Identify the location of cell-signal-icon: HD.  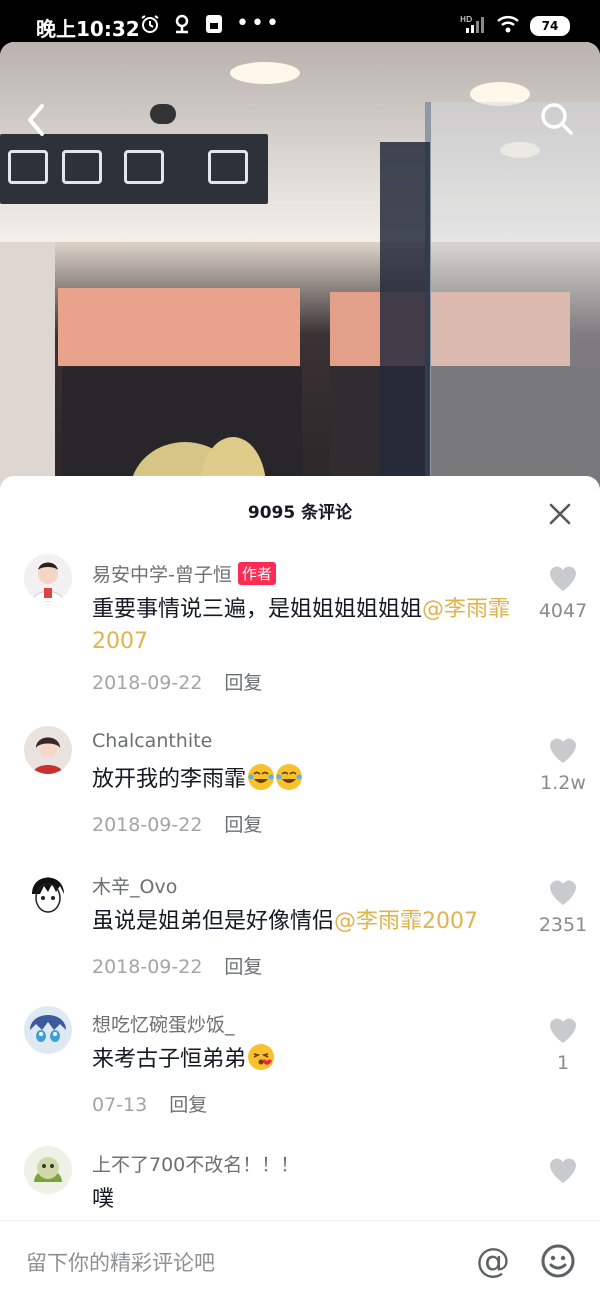
(473, 26).